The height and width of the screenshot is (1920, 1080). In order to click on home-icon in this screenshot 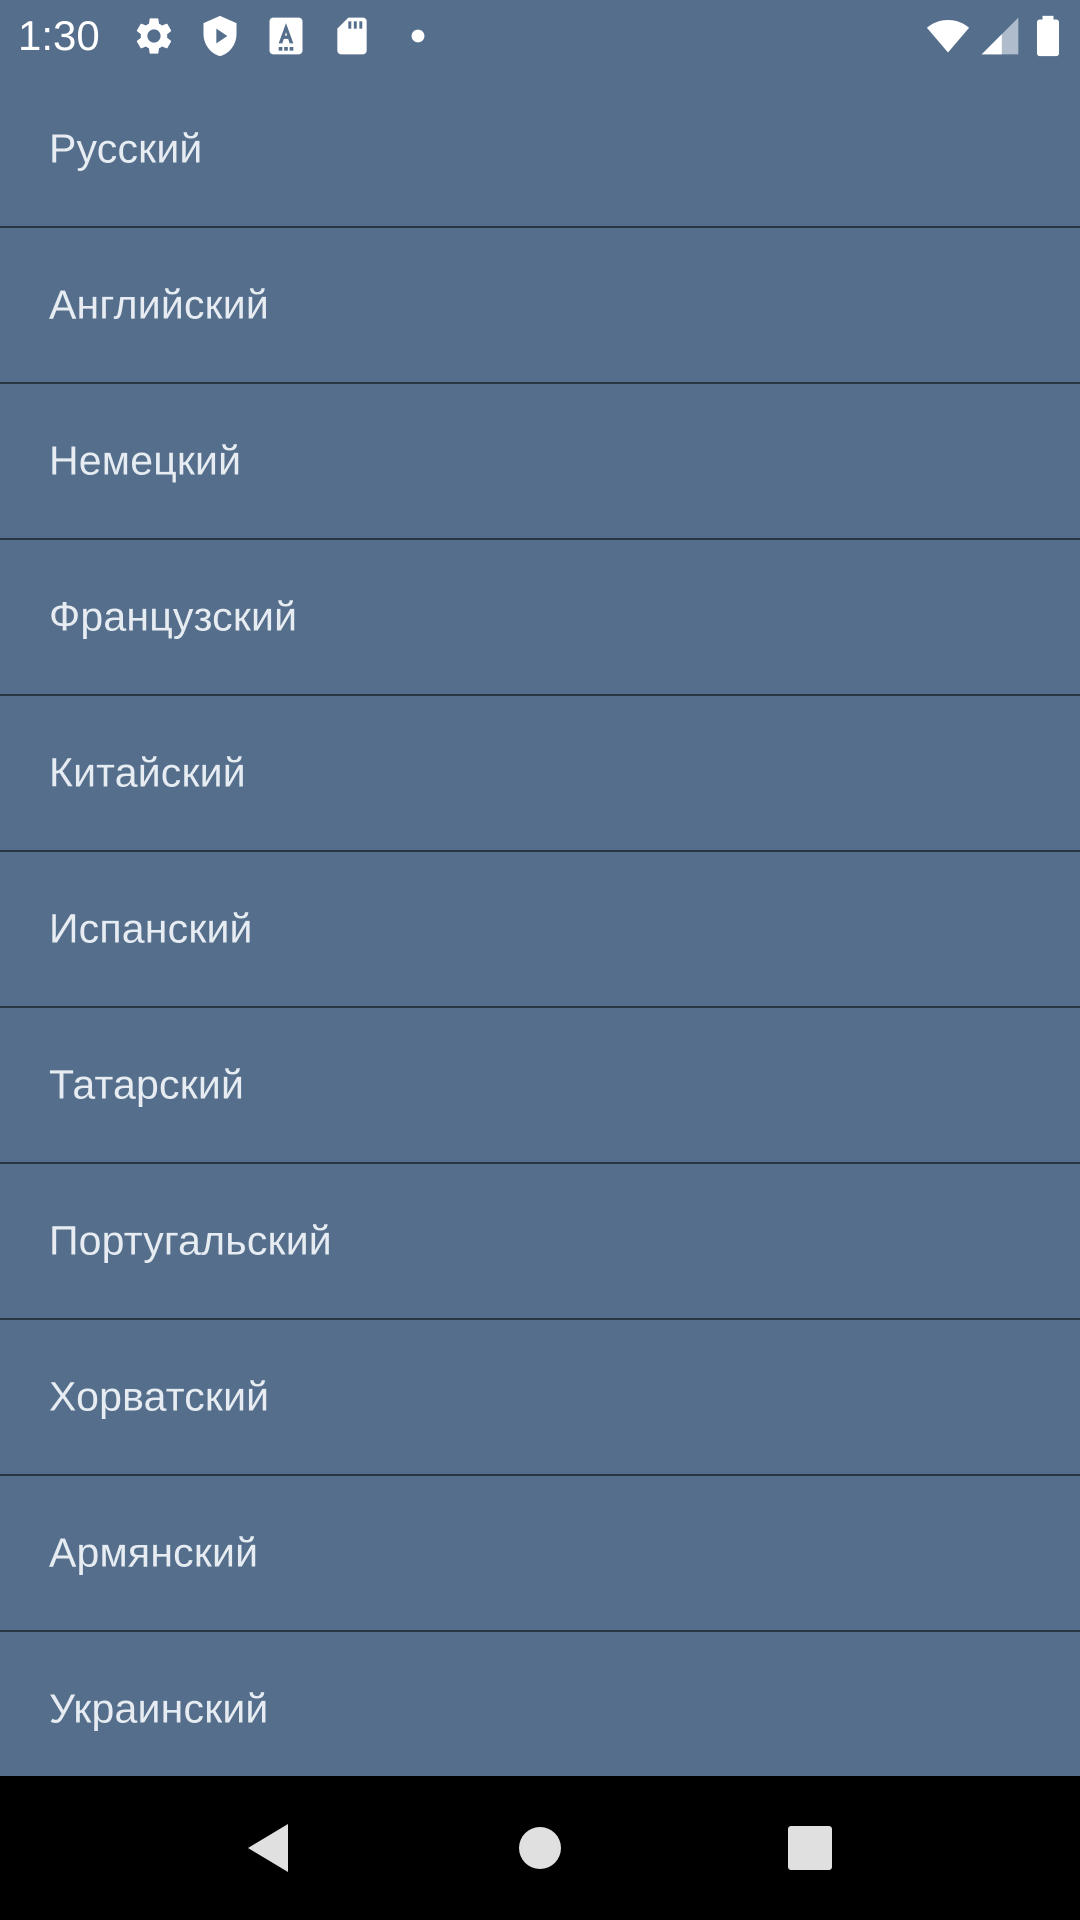, I will do `click(540, 1848)`.